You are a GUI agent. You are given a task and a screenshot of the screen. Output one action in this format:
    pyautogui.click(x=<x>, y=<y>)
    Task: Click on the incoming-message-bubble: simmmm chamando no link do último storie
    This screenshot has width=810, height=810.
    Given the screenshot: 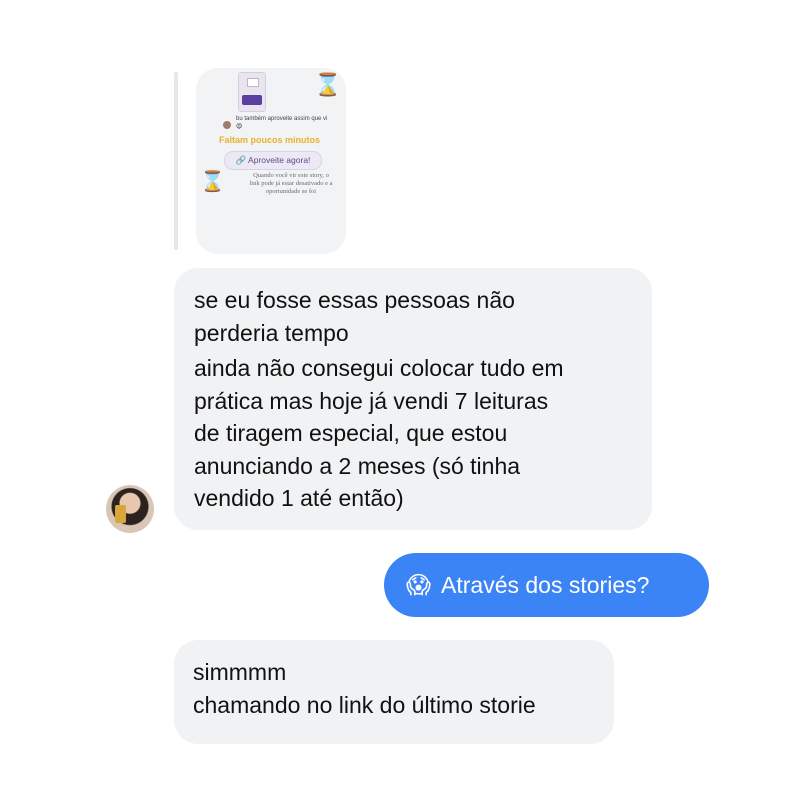 What is the action you would take?
    pyautogui.click(x=394, y=692)
    